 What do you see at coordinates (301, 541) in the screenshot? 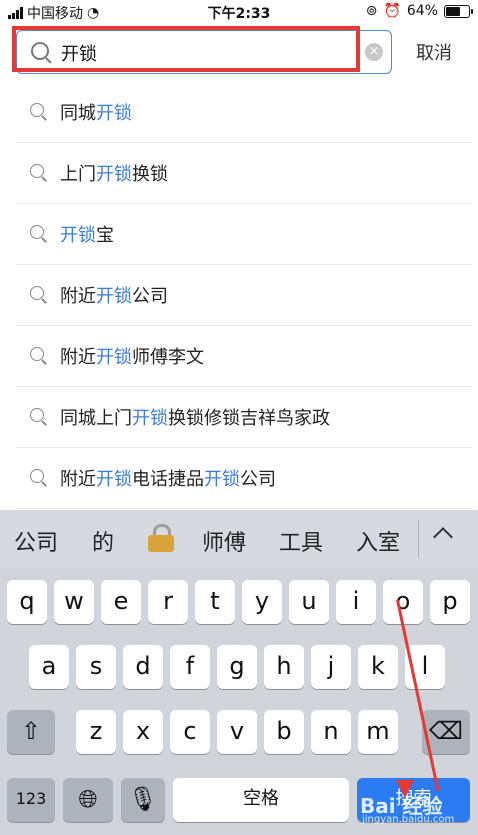
I see `candidate-word: 工具` at bounding box center [301, 541].